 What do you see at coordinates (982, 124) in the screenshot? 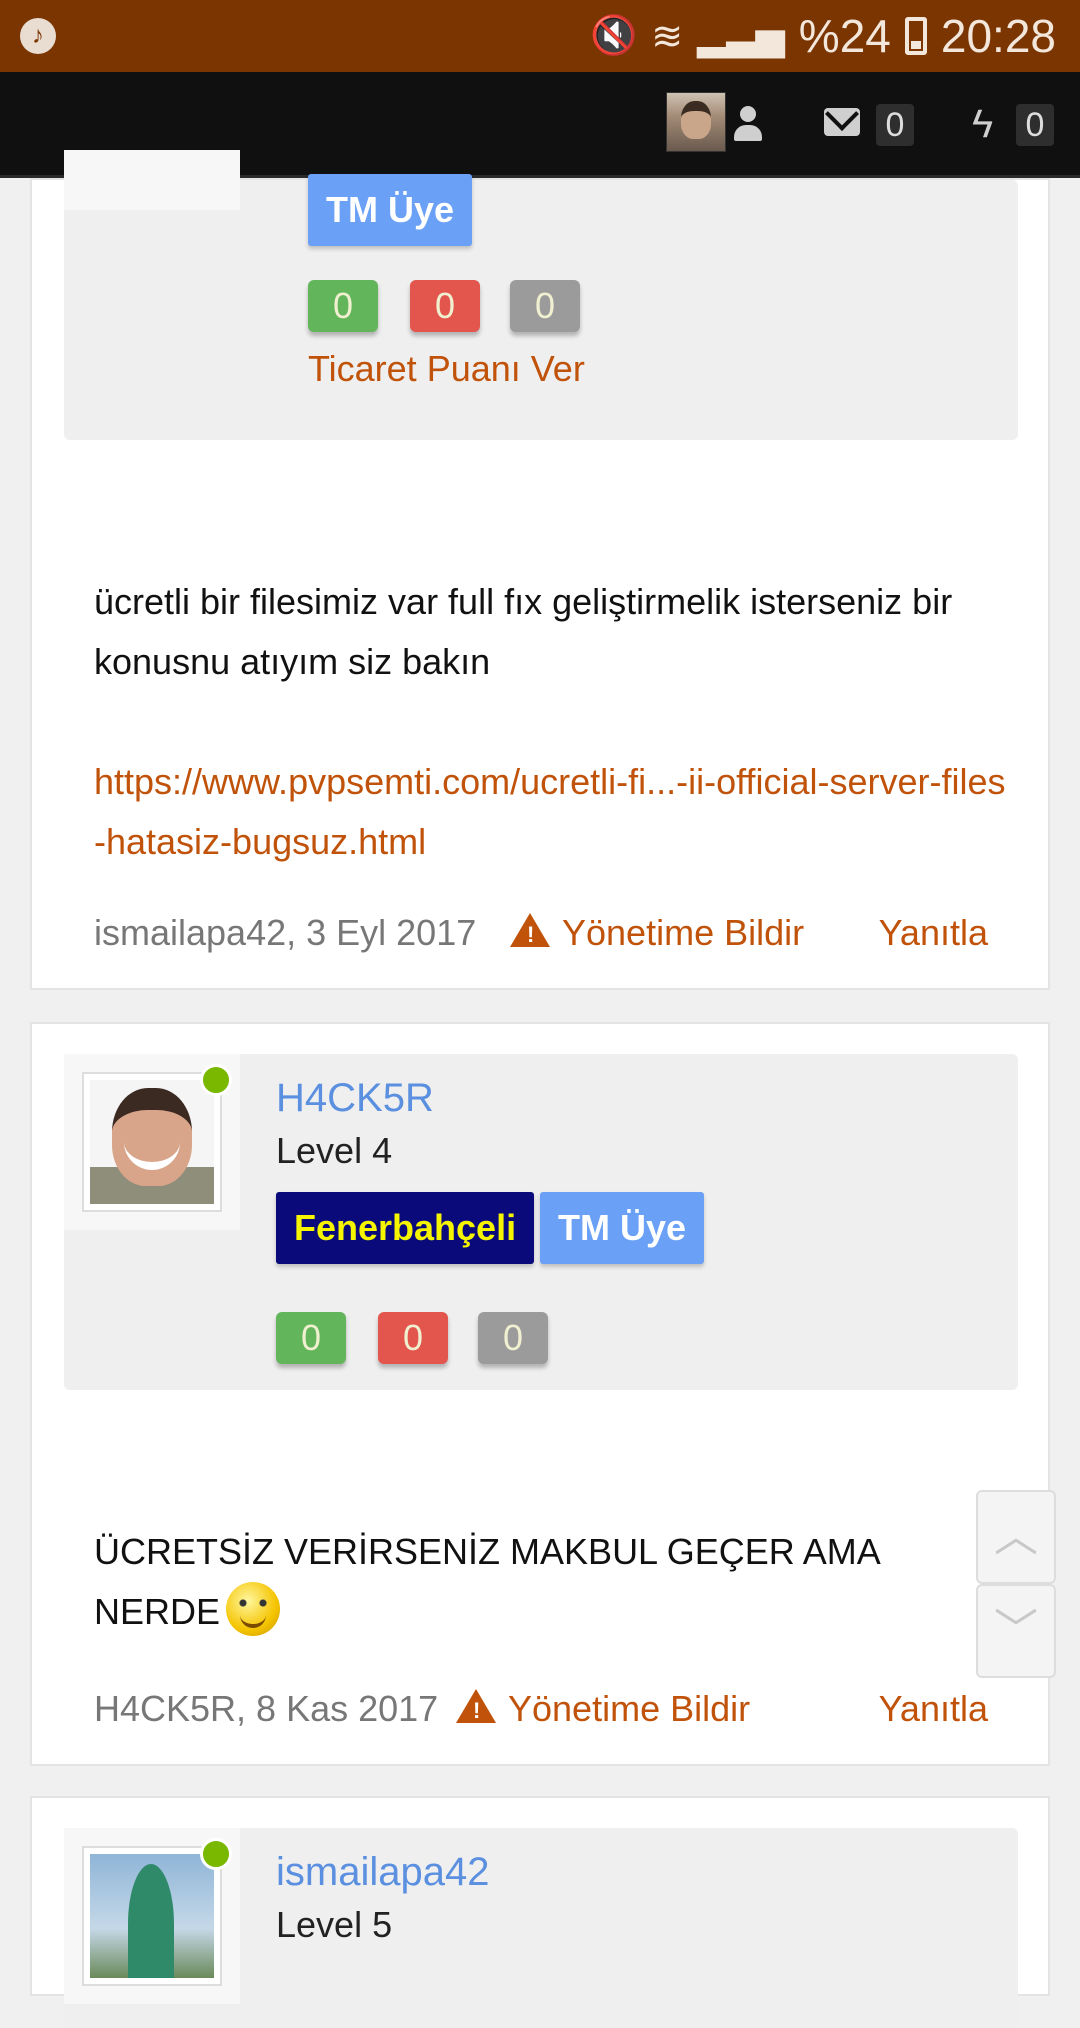
I see `bolt-icon: ϟ` at bounding box center [982, 124].